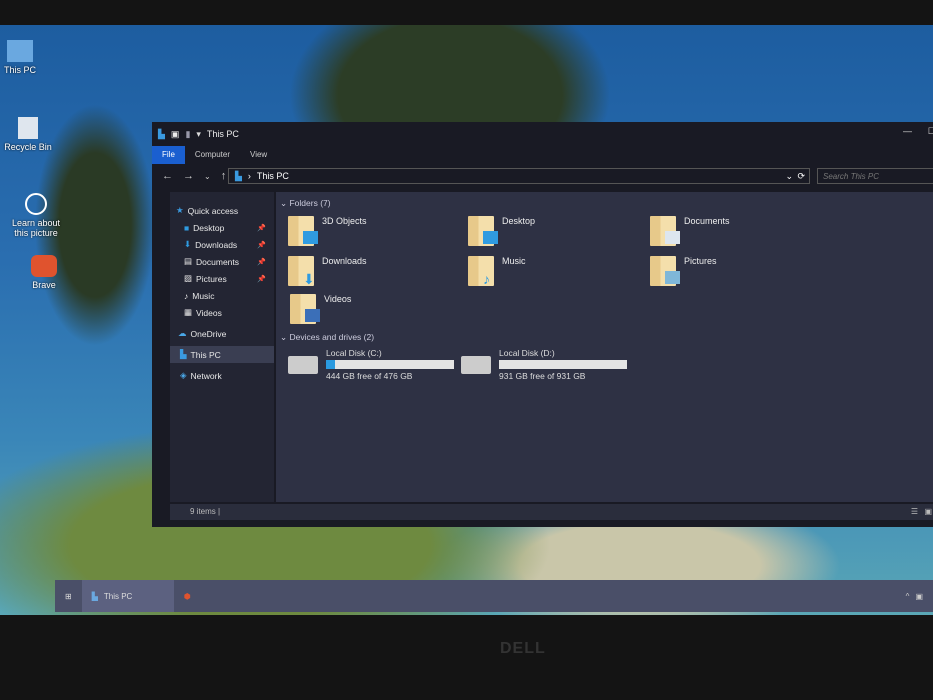  What do you see at coordinates (28, 128) in the screenshot?
I see `recycle-bin-icon` at bounding box center [28, 128].